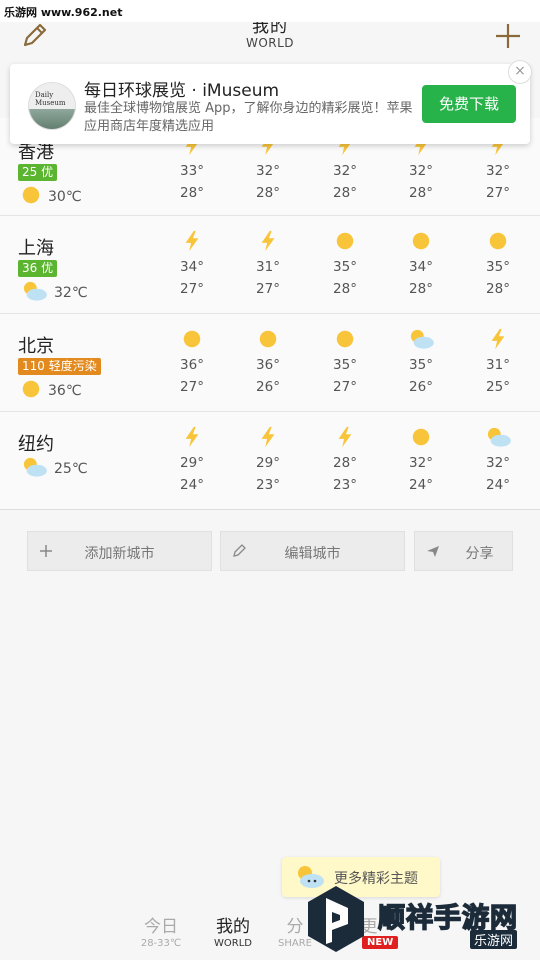 This screenshot has width=540, height=960. I want to click on action-bar: 添加新城市 编辑城市 分享, so click(270, 551).